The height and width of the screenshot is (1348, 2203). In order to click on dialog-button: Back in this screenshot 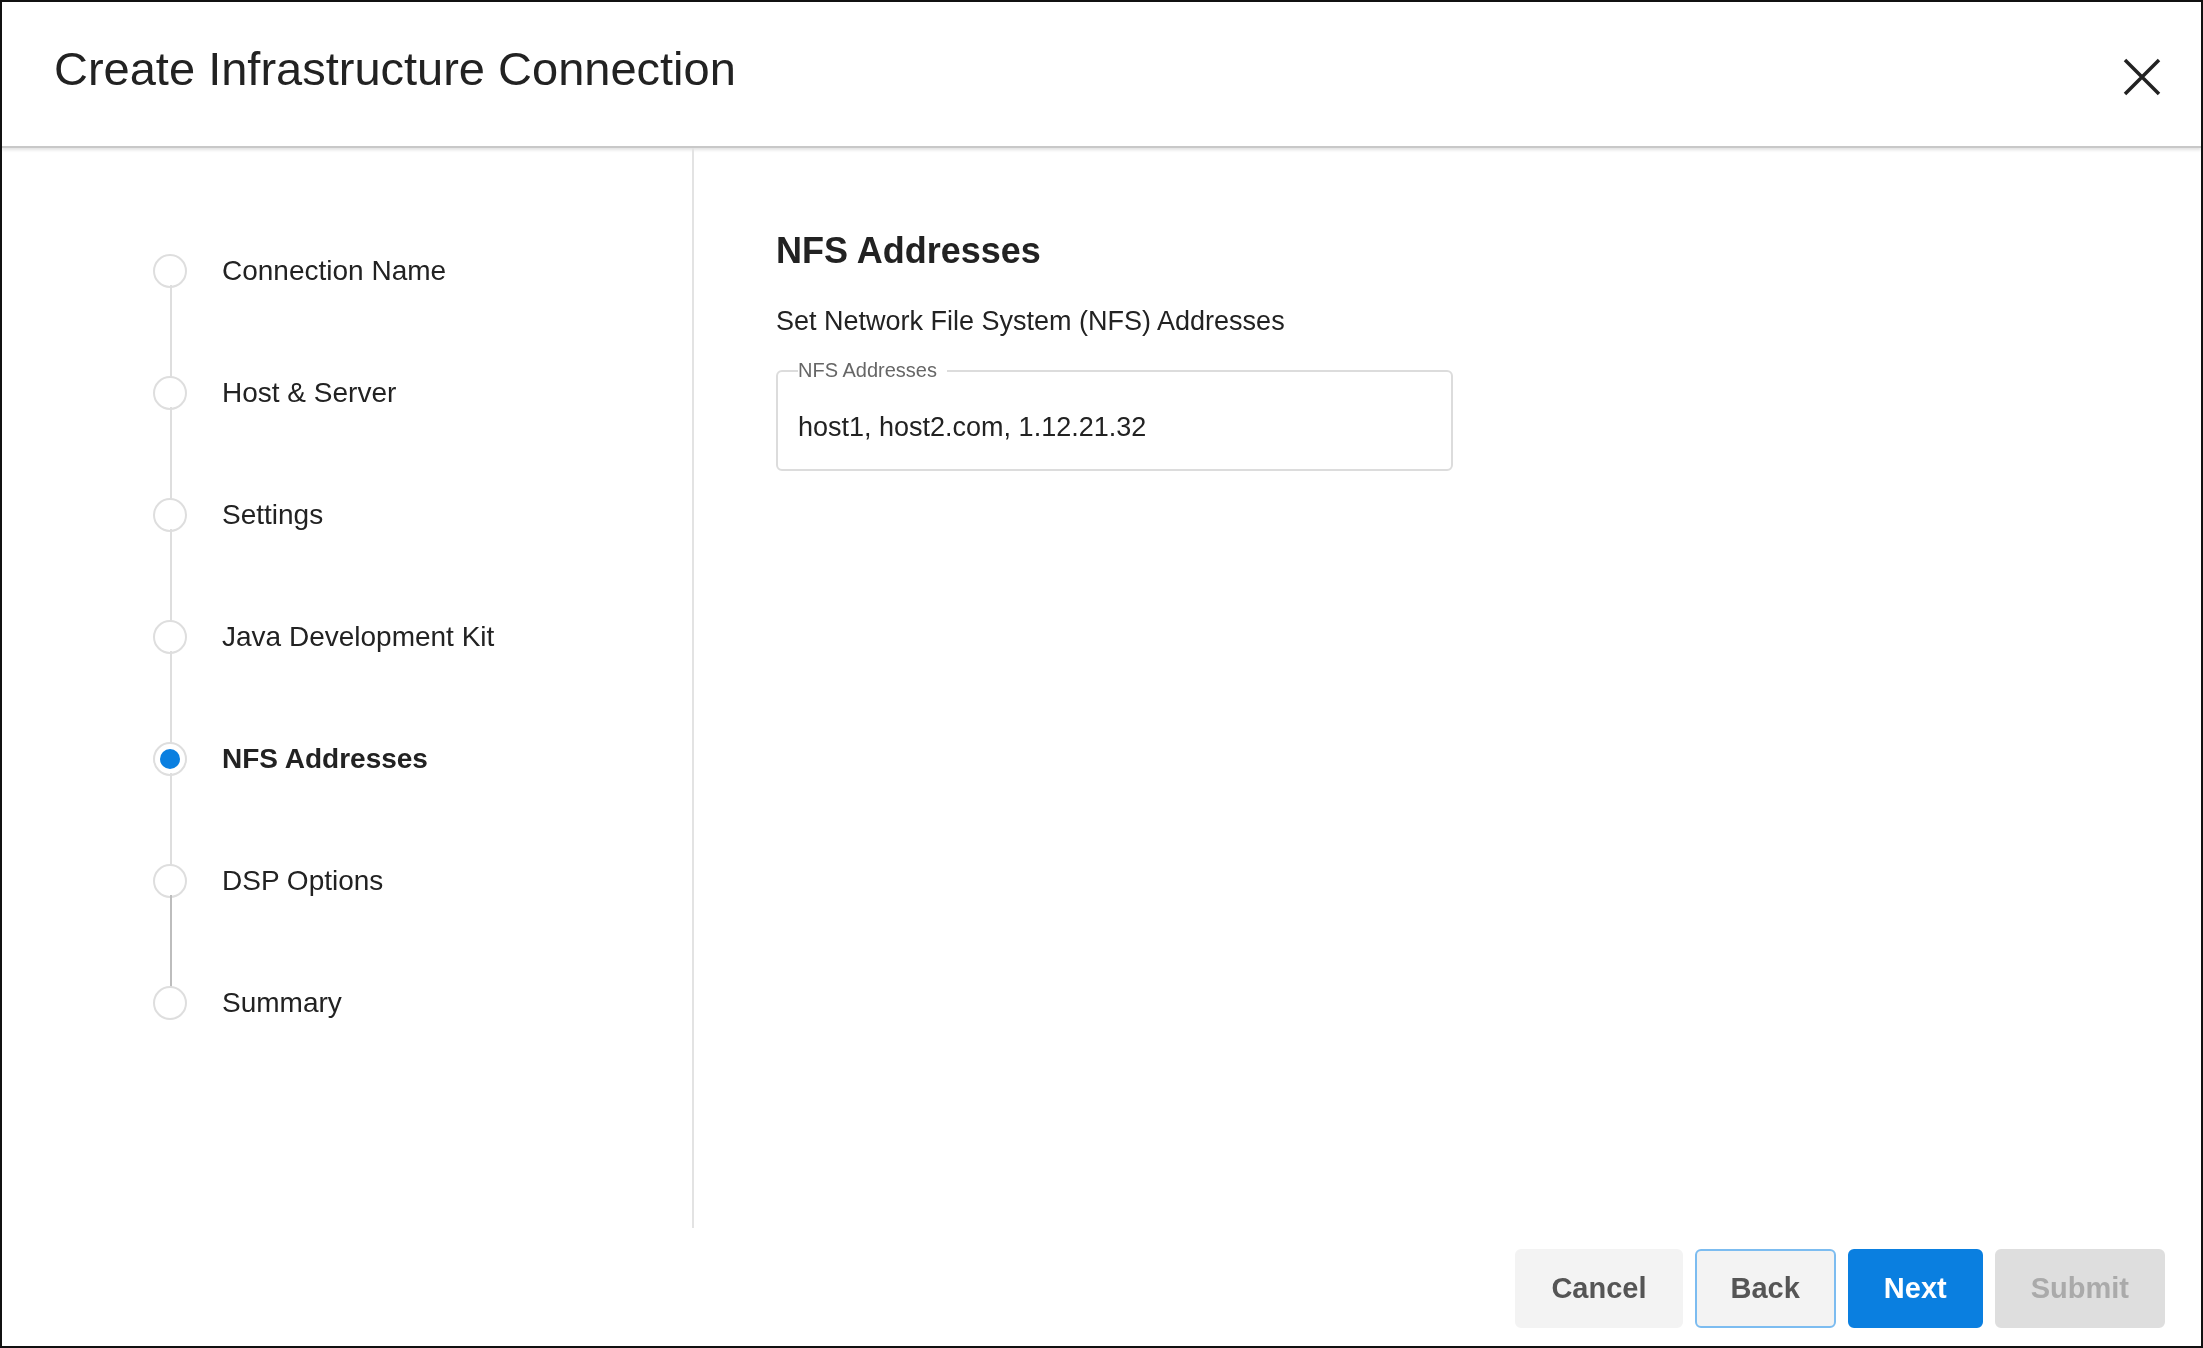, I will do `click(1765, 1288)`.